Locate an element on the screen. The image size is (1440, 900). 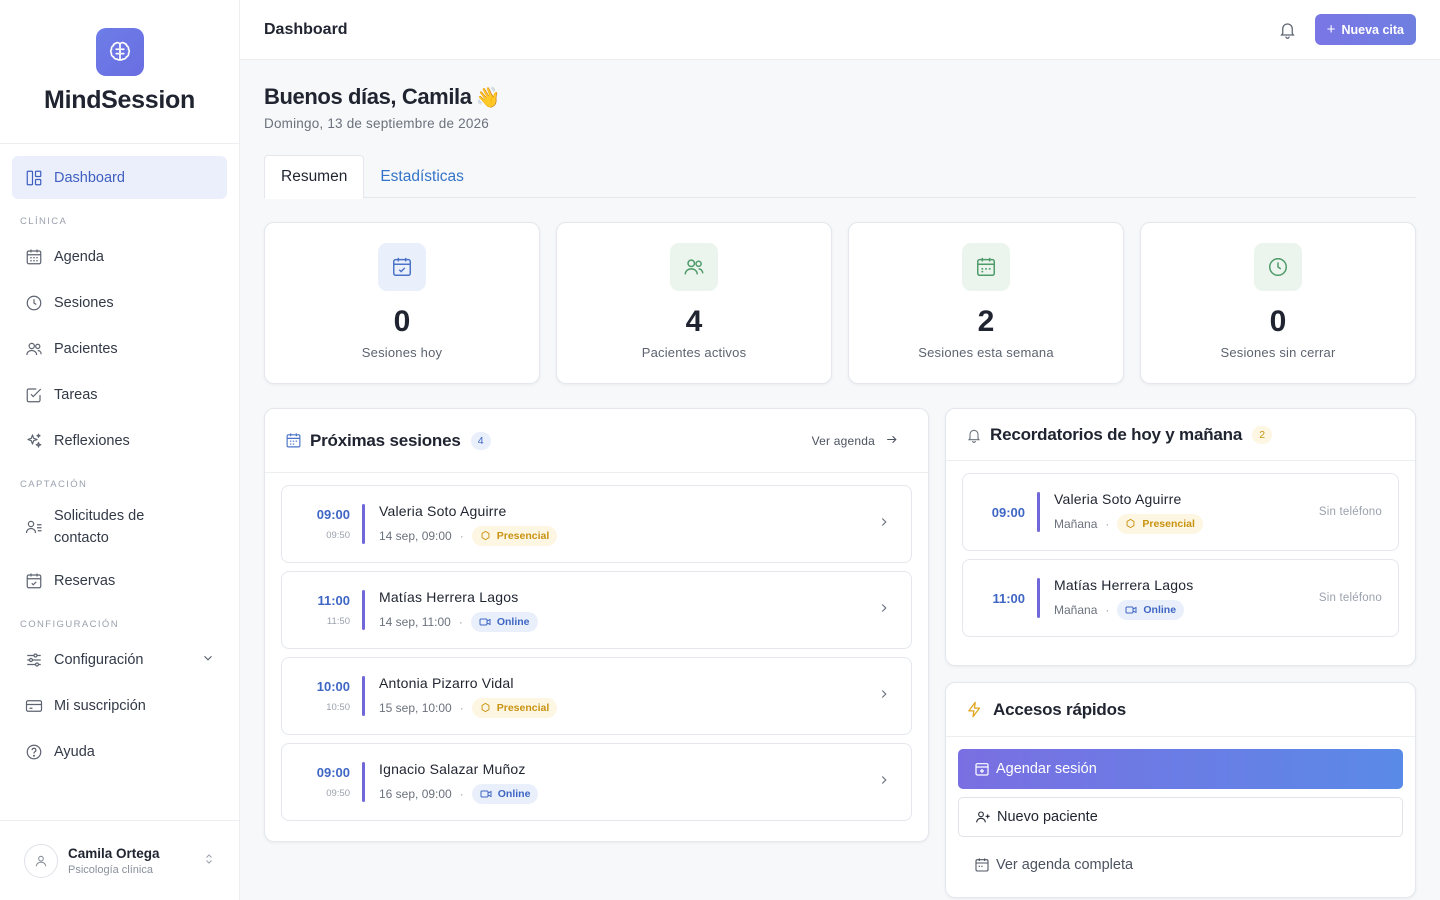
end-time: 10:50 is located at coordinates (338, 707).